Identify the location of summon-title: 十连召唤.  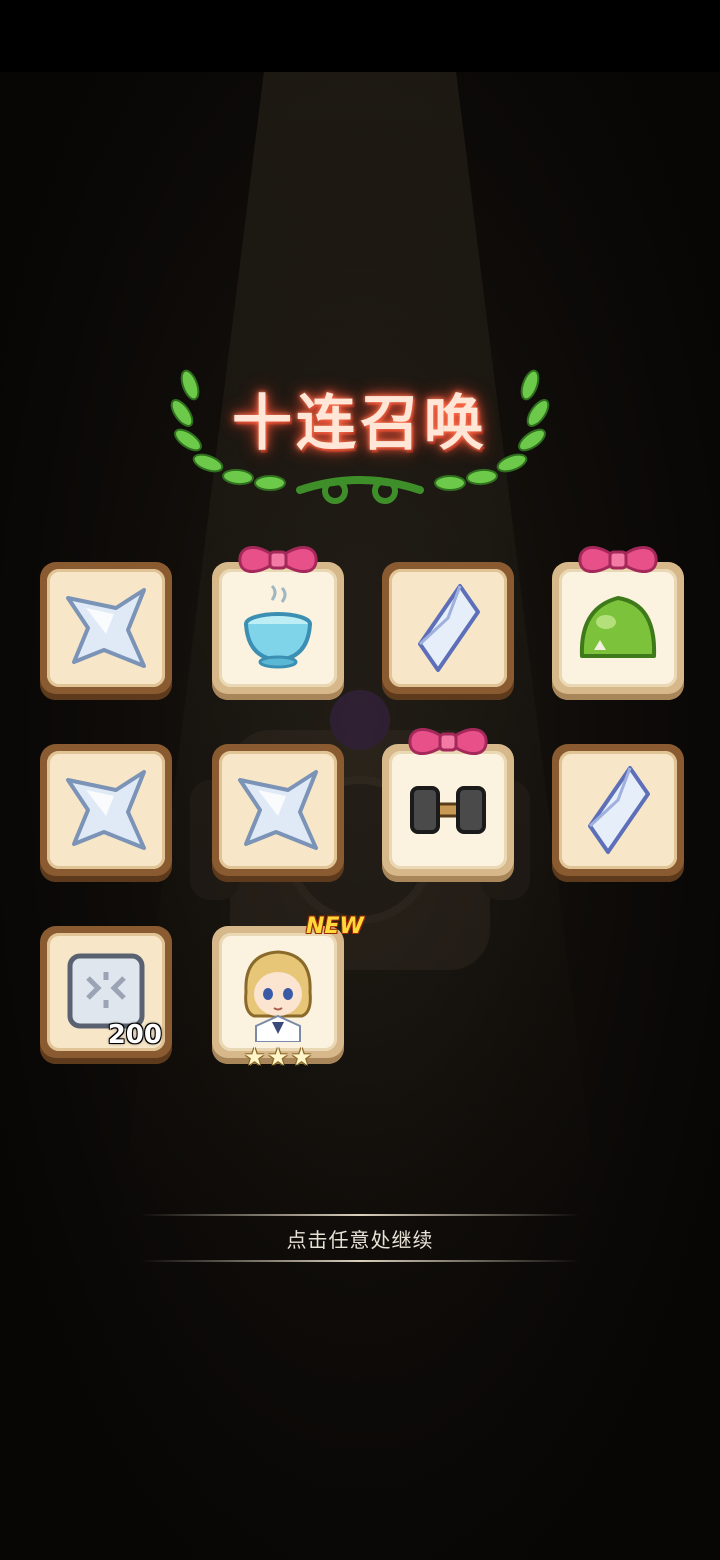
(360, 424).